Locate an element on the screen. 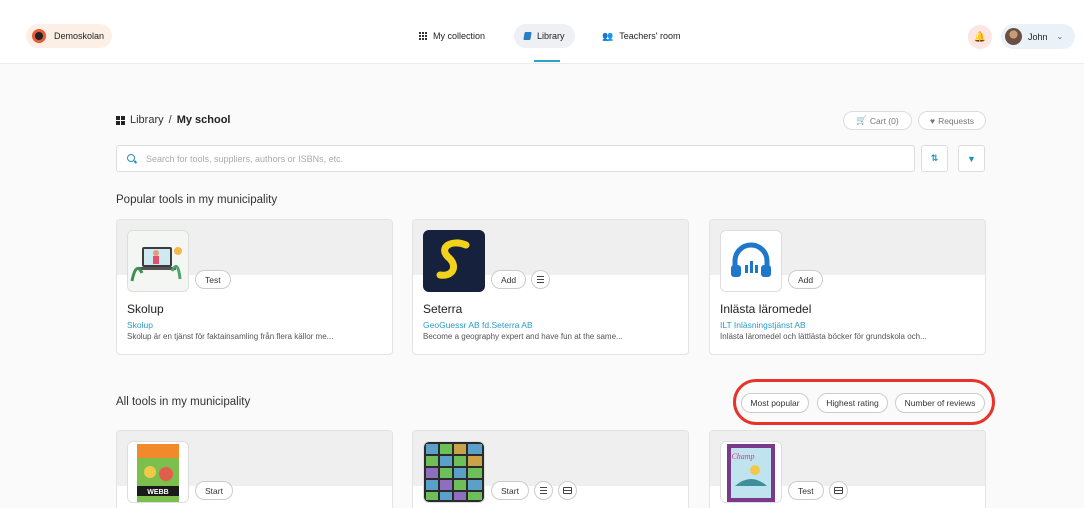 The height and width of the screenshot is (508, 1084). requests-button: ♥ Requests is located at coordinates (952, 120).